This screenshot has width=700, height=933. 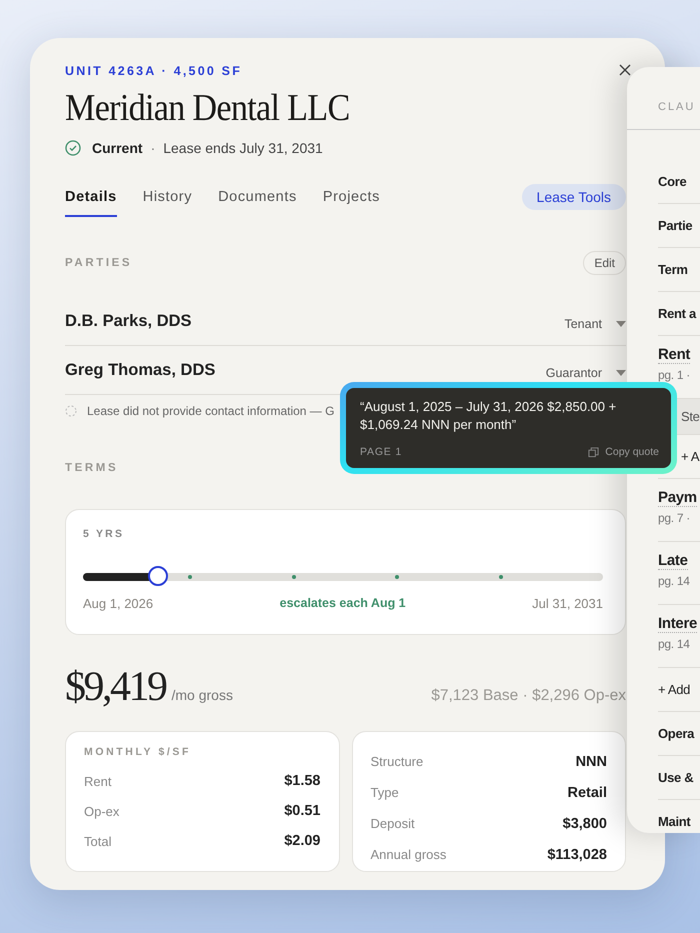 What do you see at coordinates (243, 148) in the screenshot?
I see `lease-end-text: Lease ends July 31, 2031` at bounding box center [243, 148].